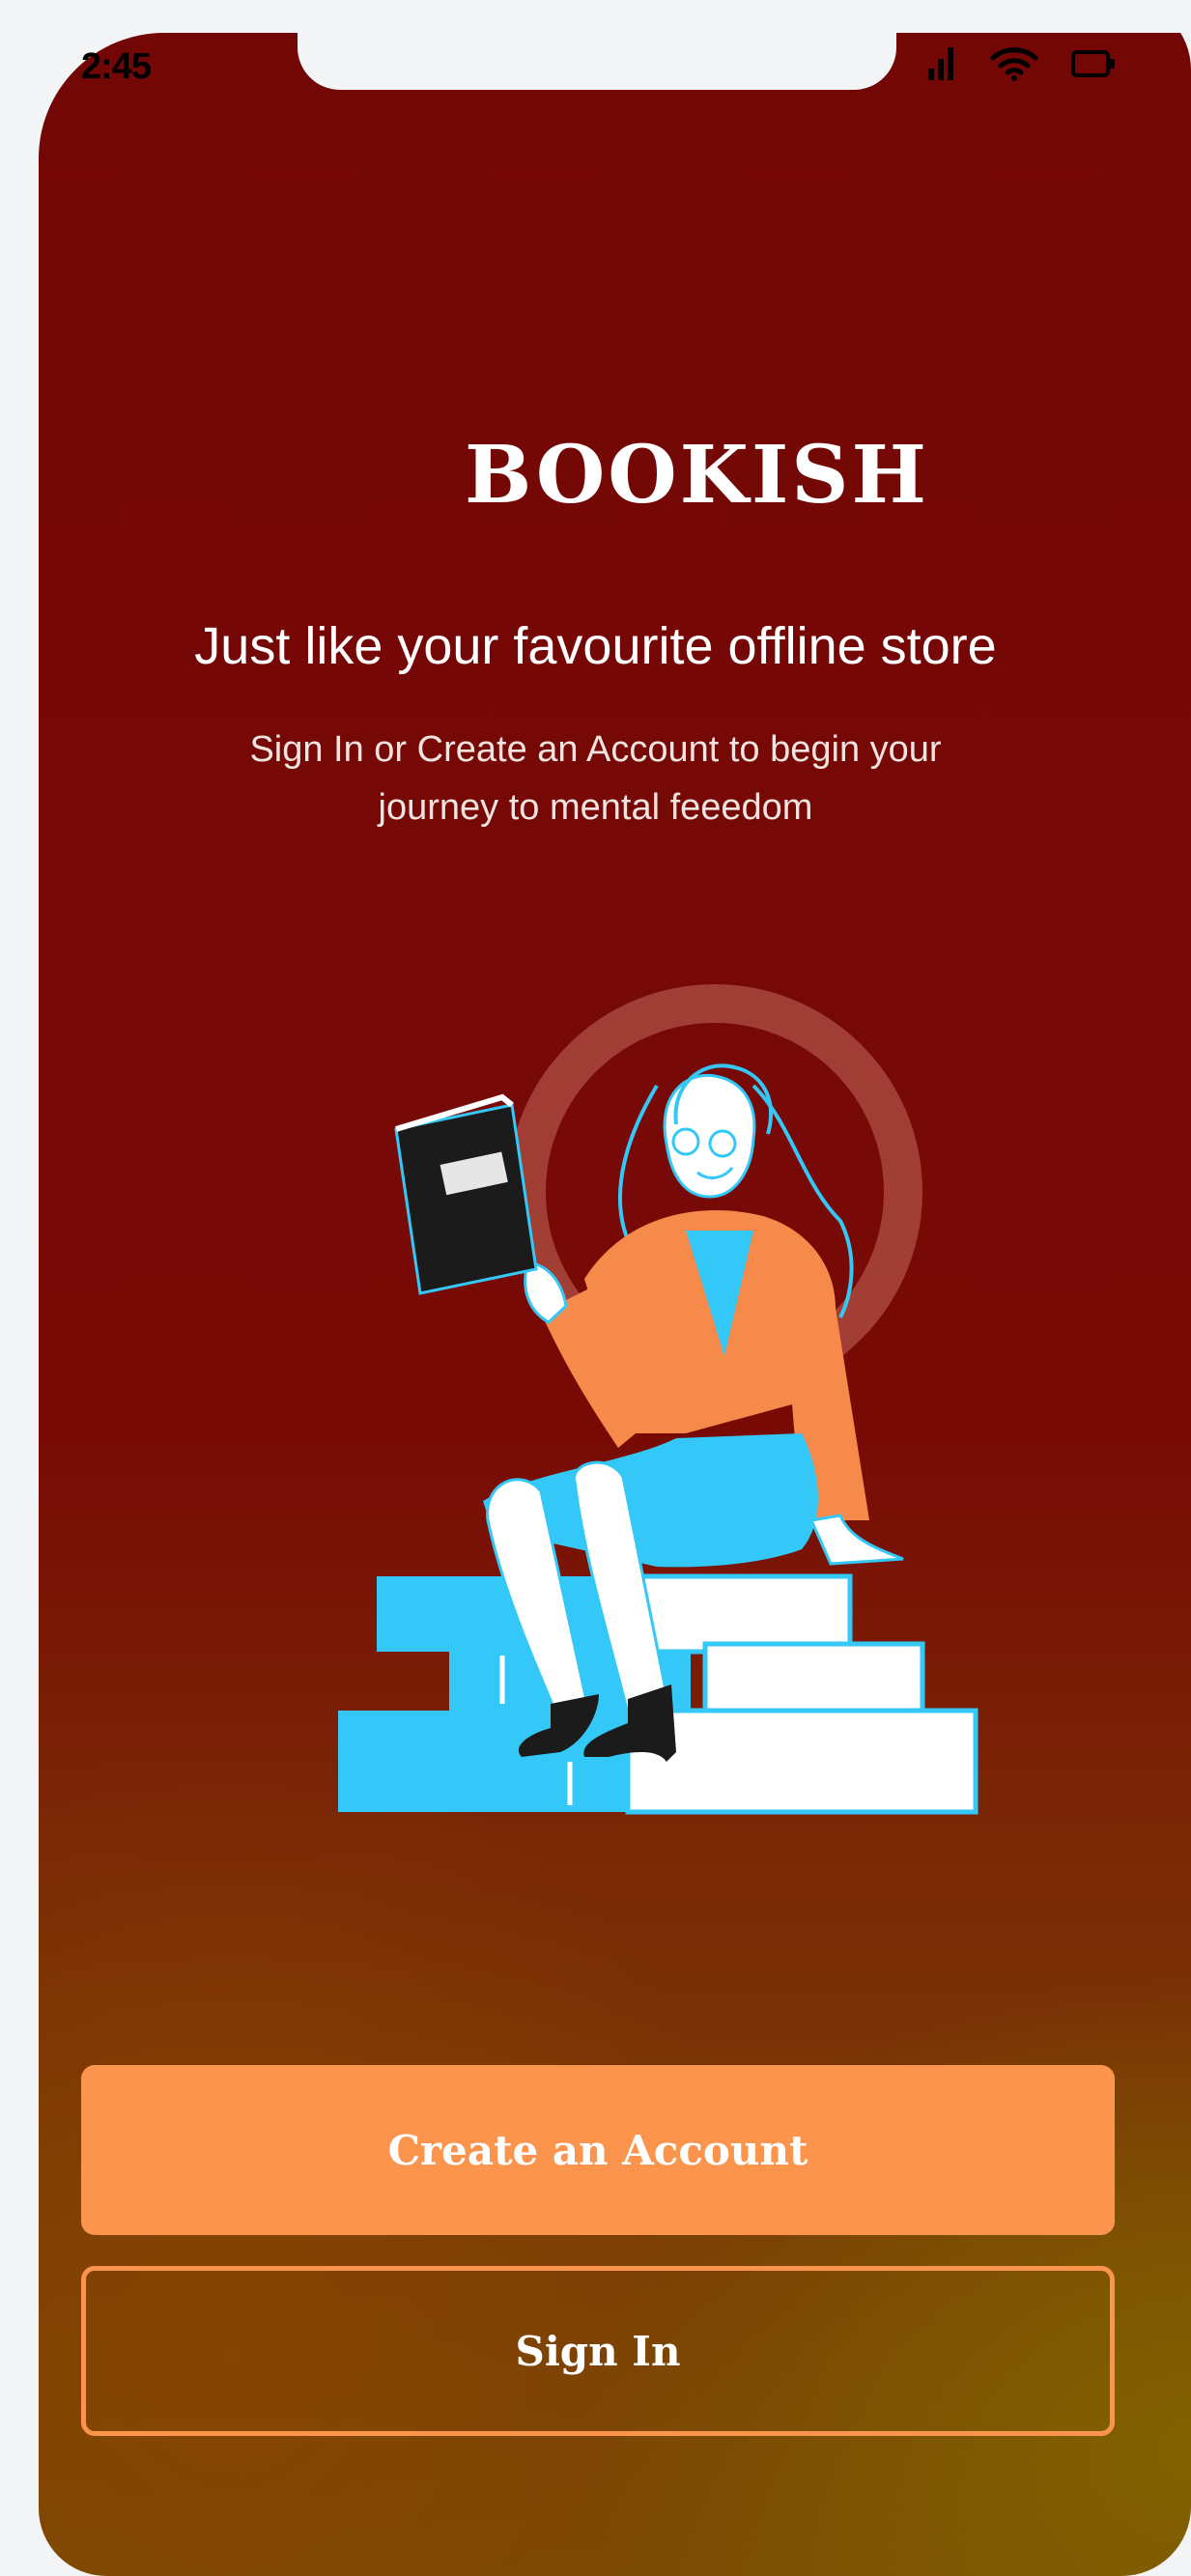 The image size is (1191, 2576). Describe the element at coordinates (598, 2150) in the screenshot. I see `create-account-button: Create an Account` at that location.